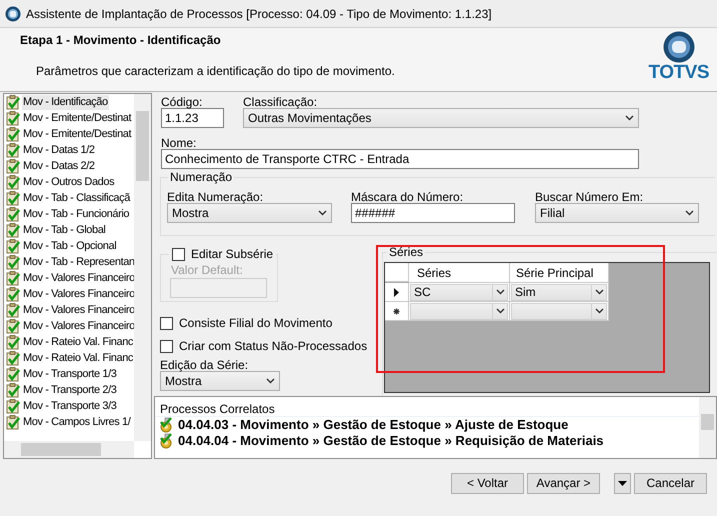  What do you see at coordinates (280, 102) in the screenshot?
I see `field-label: Classificação:` at bounding box center [280, 102].